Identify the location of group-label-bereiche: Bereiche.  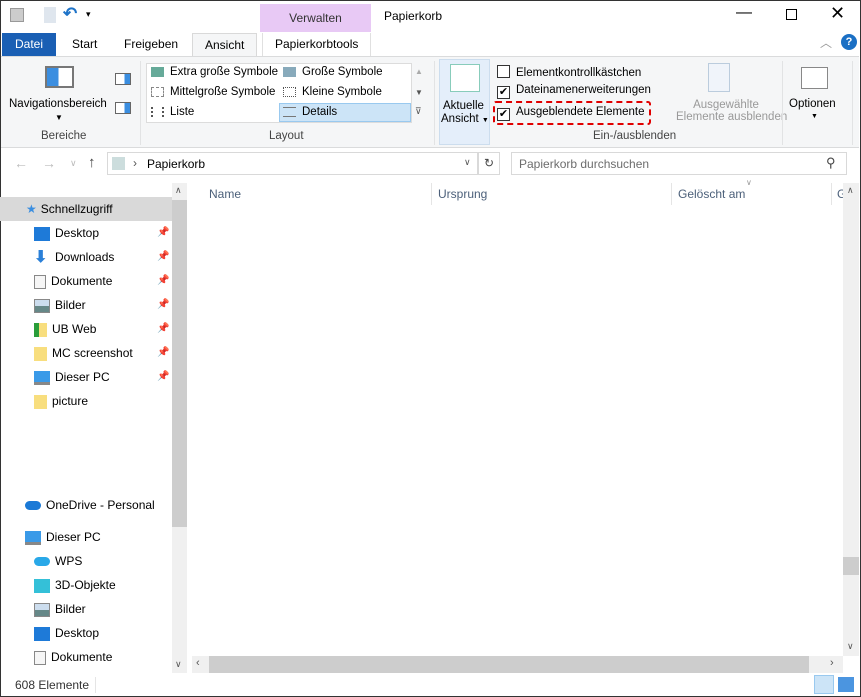
(64, 136).